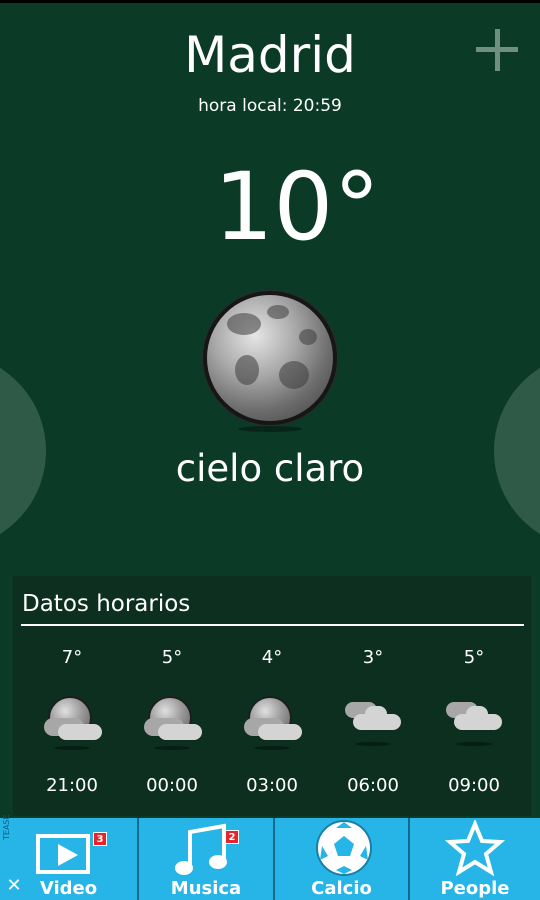  Describe the element at coordinates (206, 888) in the screenshot. I see `ad-tile-label: Musica` at that location.